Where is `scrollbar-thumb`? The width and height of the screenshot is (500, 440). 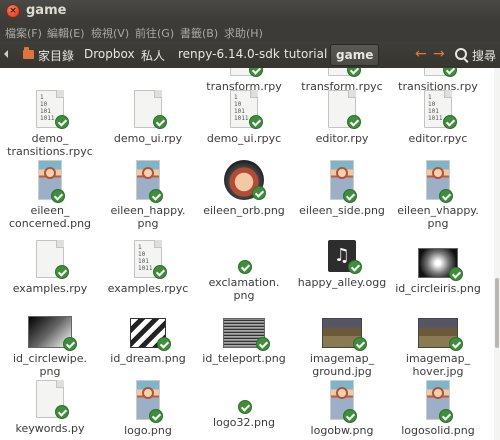
scrollbar-thumb is located at coordinates (497, 313).